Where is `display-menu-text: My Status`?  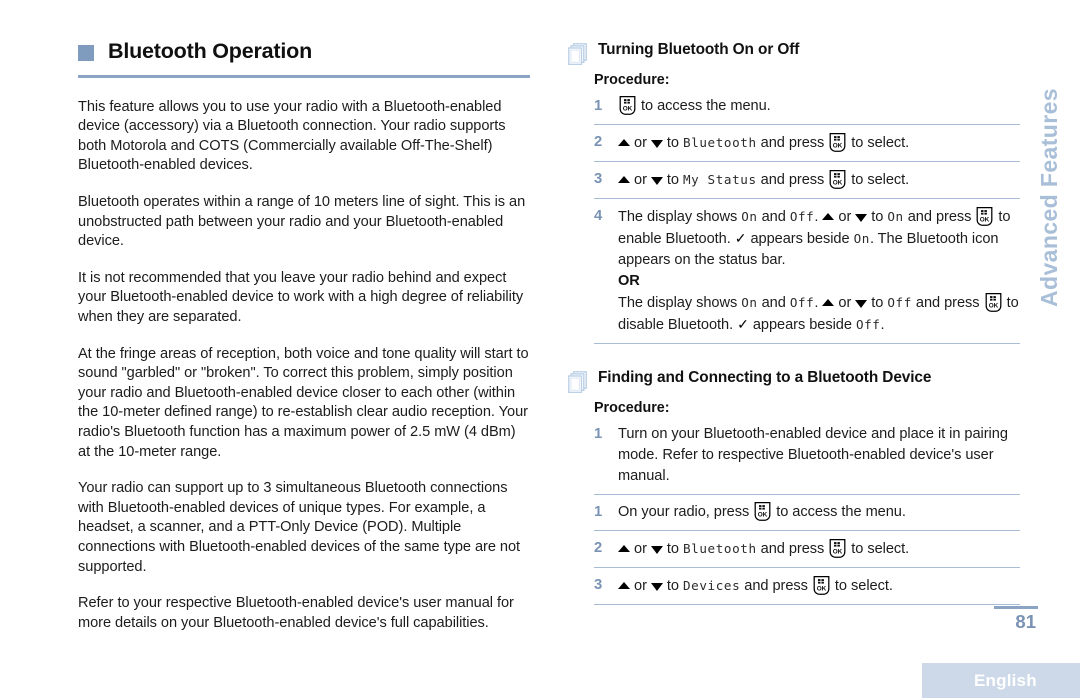
display-menu-text: My Status is located at coordinates (719, 179).